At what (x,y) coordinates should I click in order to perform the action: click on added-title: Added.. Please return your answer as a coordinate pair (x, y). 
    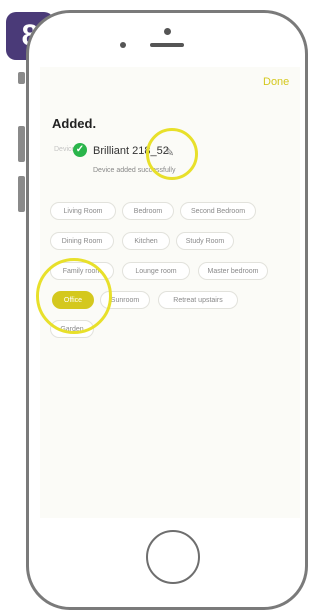
    Looking at the image, I should click on (74, 123).